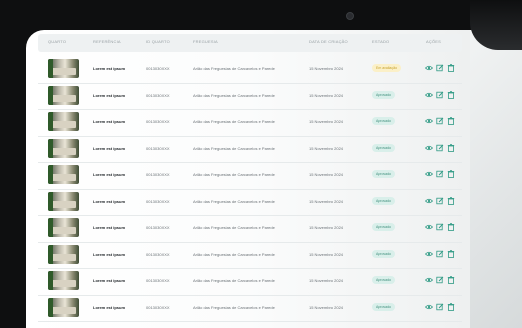 The height and width of the screenshot is (328, 522). I want to click on status-badge: Em avaliação, so click(387, 68).